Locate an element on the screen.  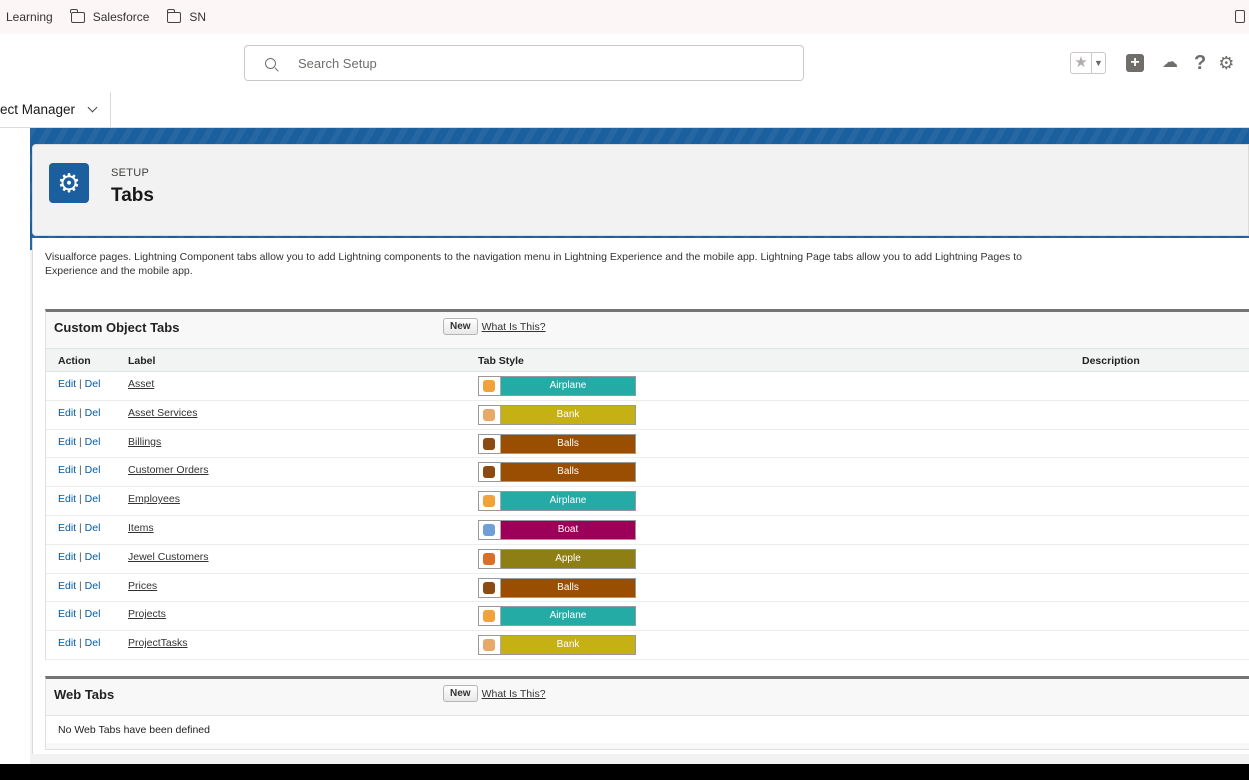
bookmark-folder-salesforce: Salesforce is located at coordinates (109, 16).